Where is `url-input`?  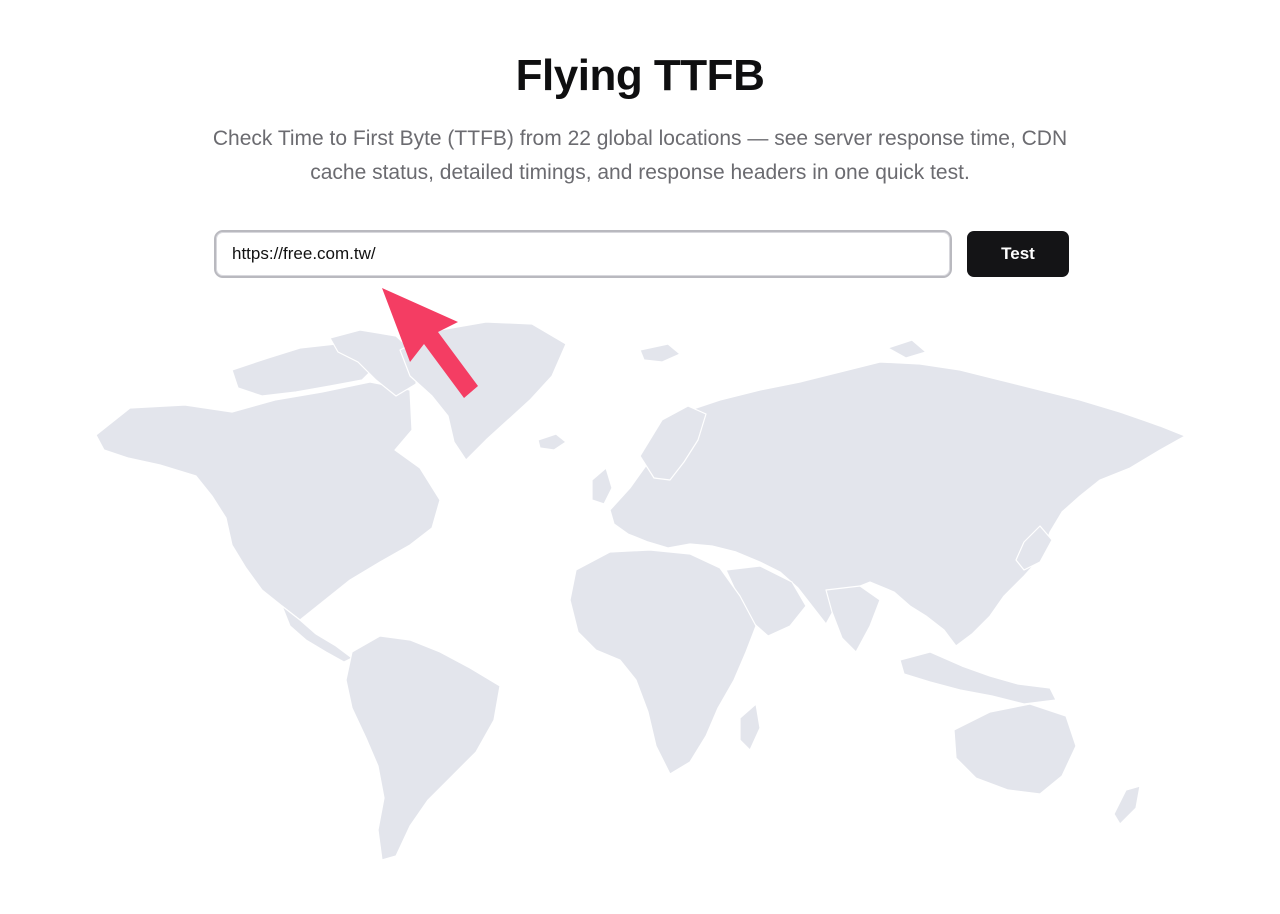
url-input is located at coordinates (583, 254).